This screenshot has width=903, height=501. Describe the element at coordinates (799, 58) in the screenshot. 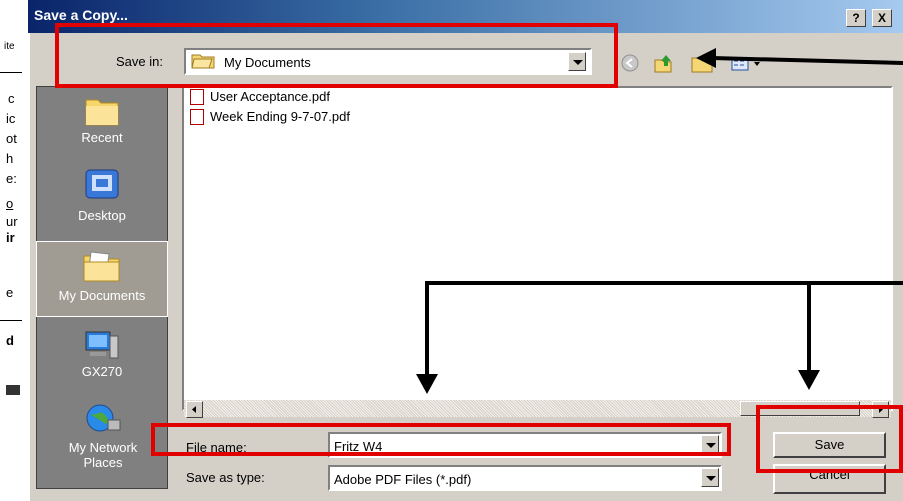

I see `arrow-to-toolbar` at that location.